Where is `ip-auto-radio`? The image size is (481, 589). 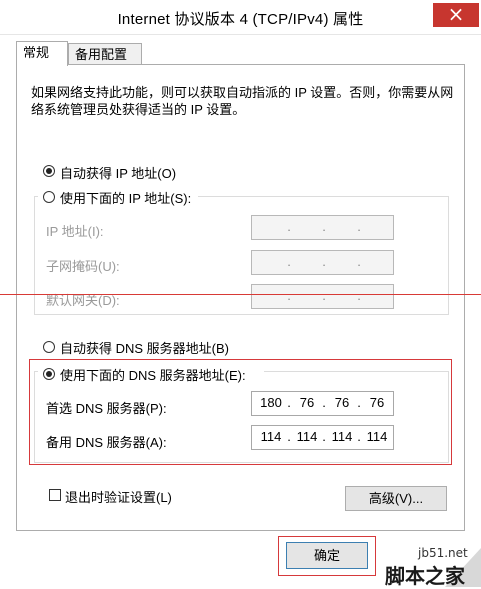 ip-auto-radio is located at coordinates (49, 171).